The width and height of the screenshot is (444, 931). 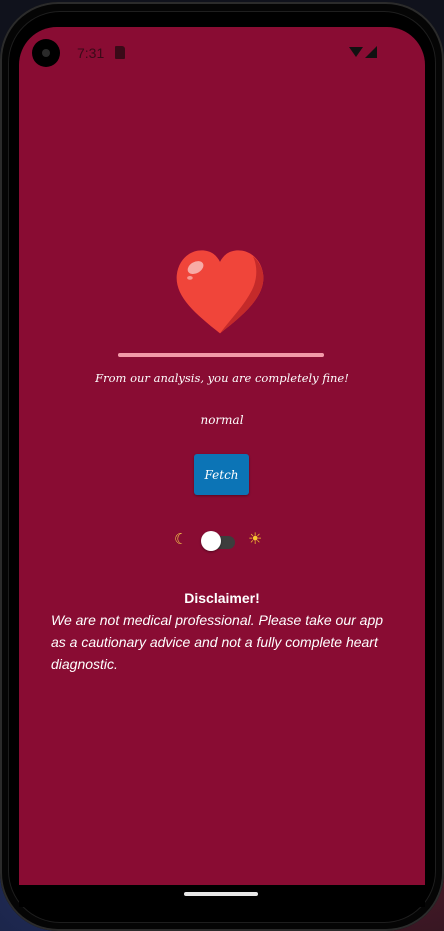 I want to click on theme-toggle, so click(x=218, y=541).